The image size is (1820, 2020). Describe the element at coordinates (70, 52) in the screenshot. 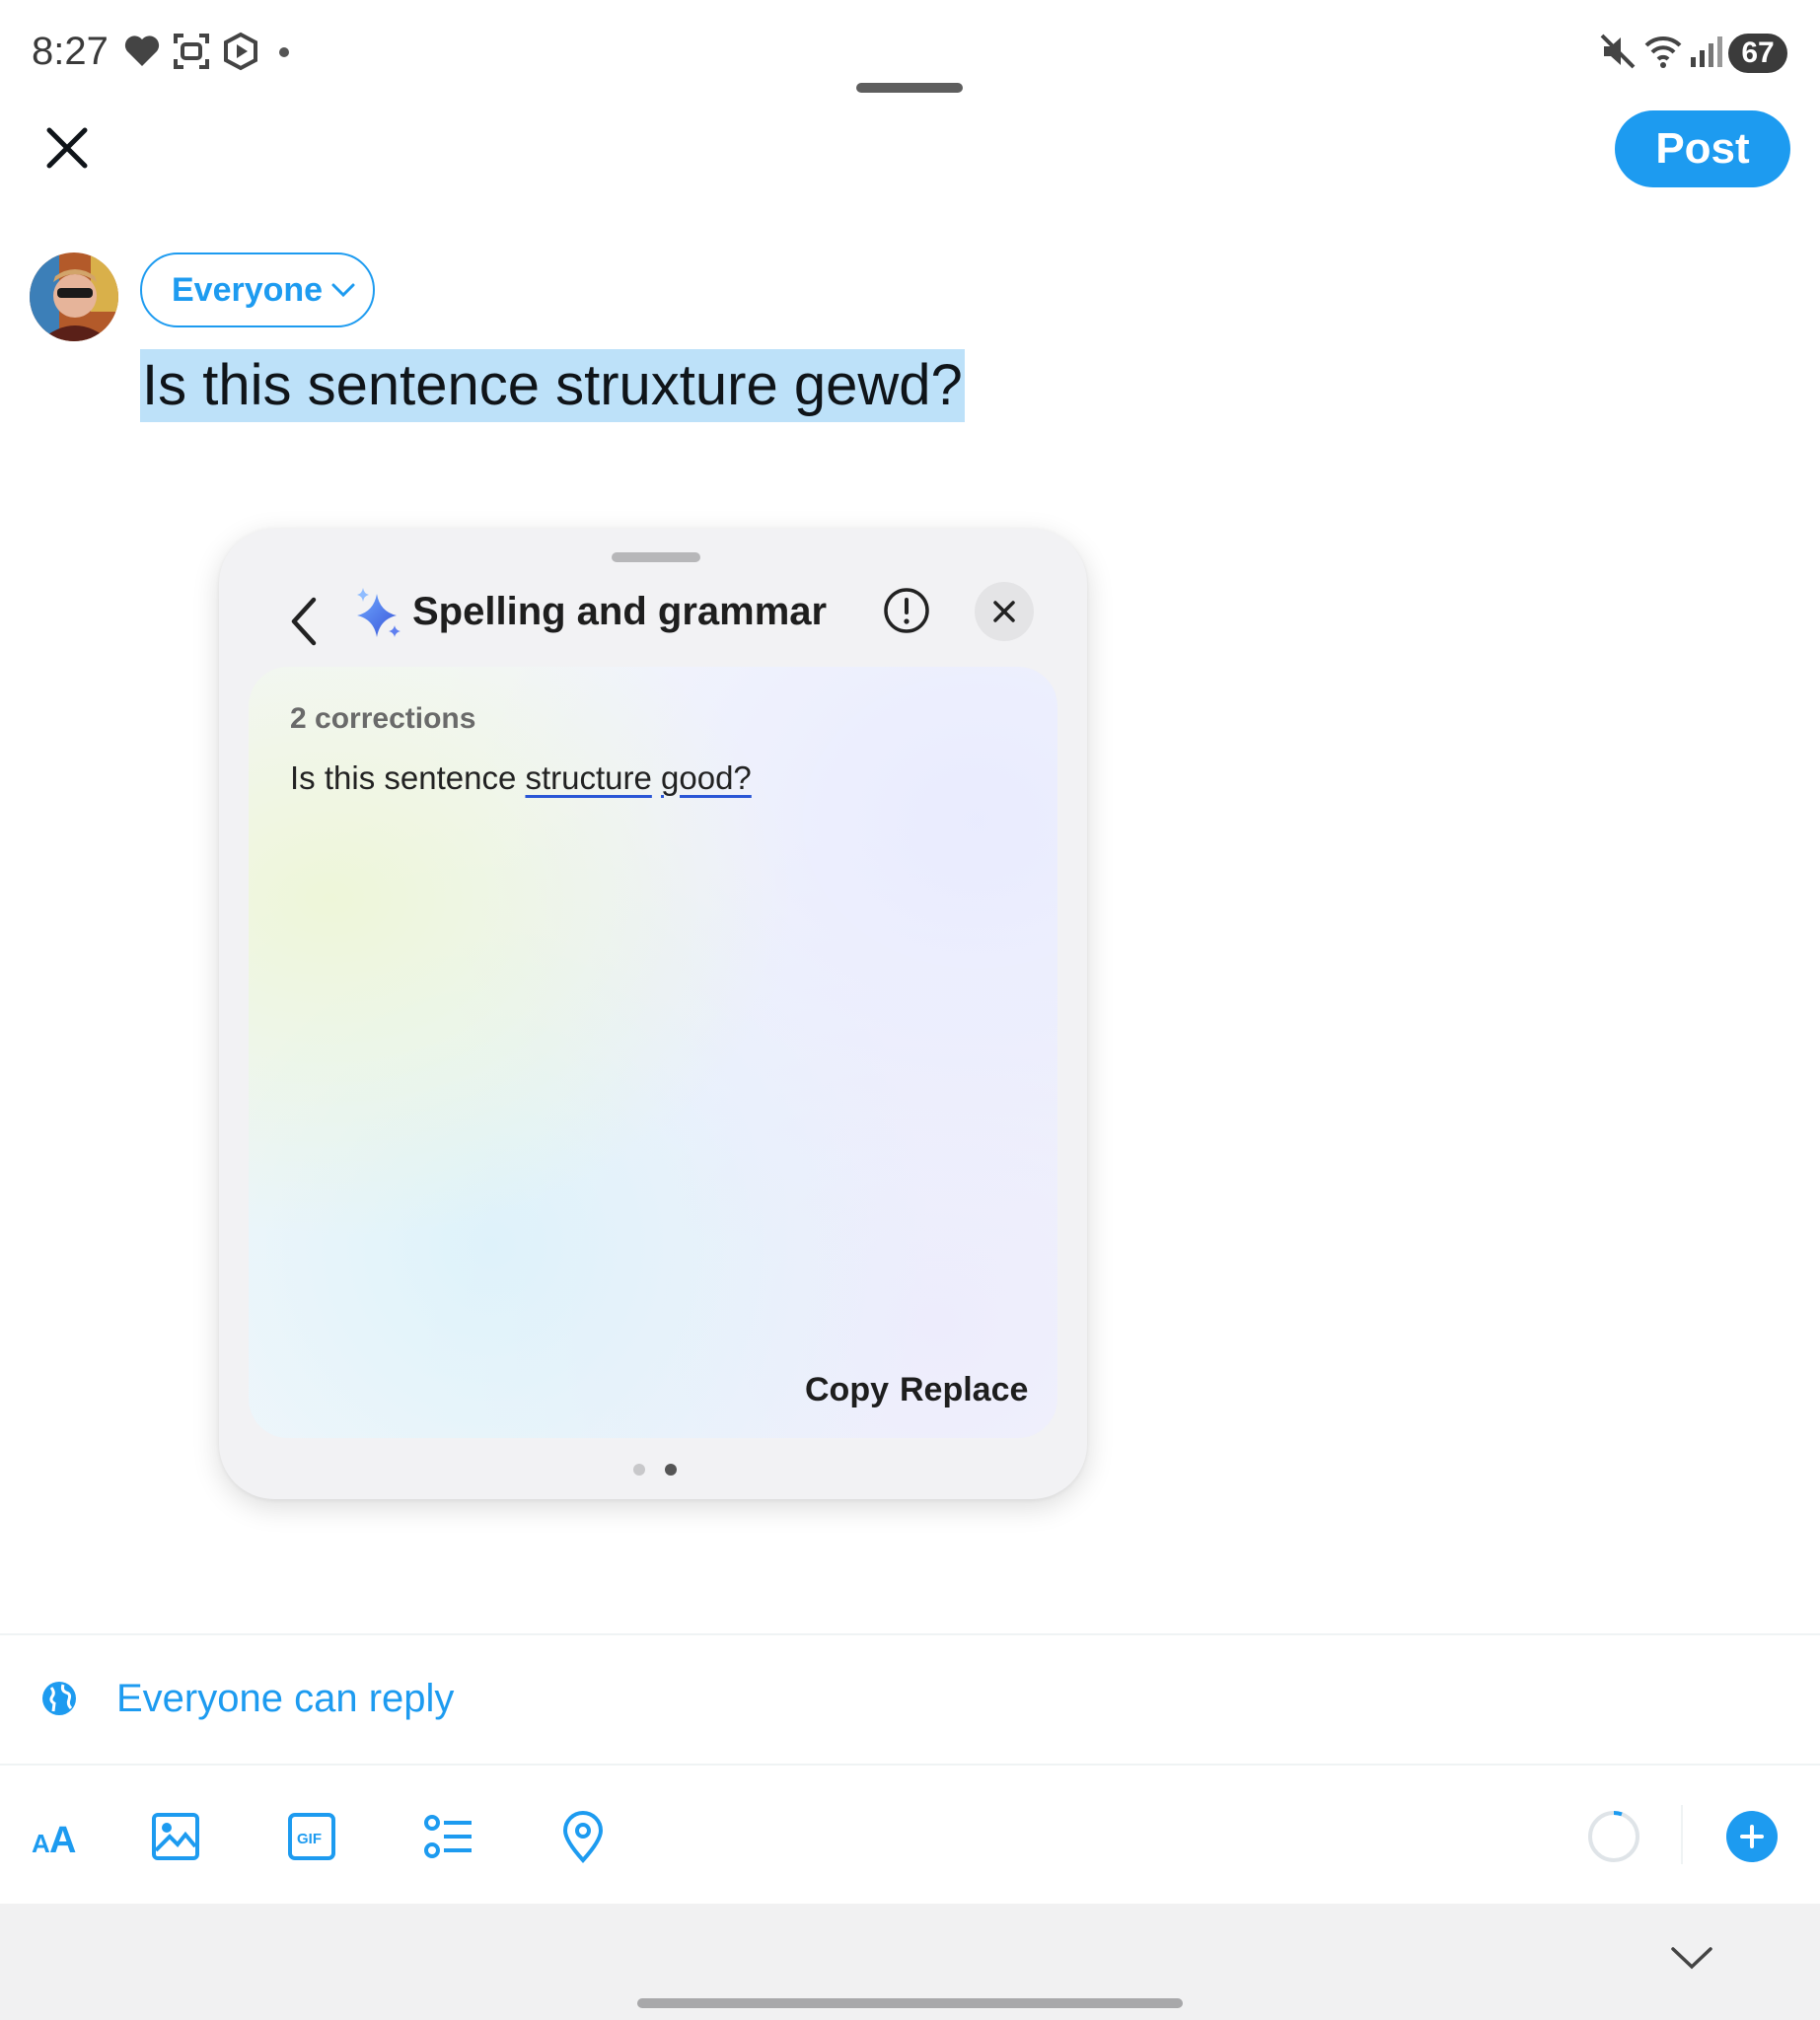

I see `status-time: 8:27` at that location.